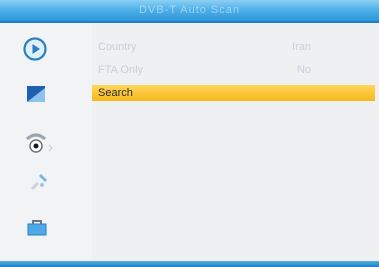 The width and height of the screenshot is (379, 267). Describe the element at coordinates (189, 264) in the screenshot. I see `bottom-bar` at that location.